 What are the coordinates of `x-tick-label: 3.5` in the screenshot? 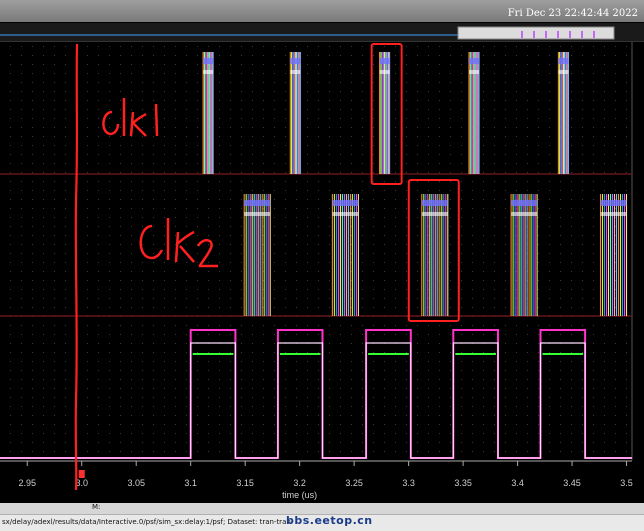 It's located at (626, 483).